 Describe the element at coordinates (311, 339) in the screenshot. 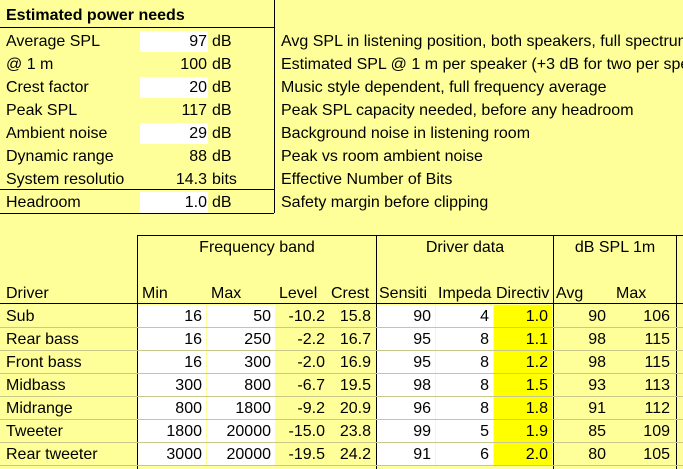

I see `cell-level: -2.2` at that location.